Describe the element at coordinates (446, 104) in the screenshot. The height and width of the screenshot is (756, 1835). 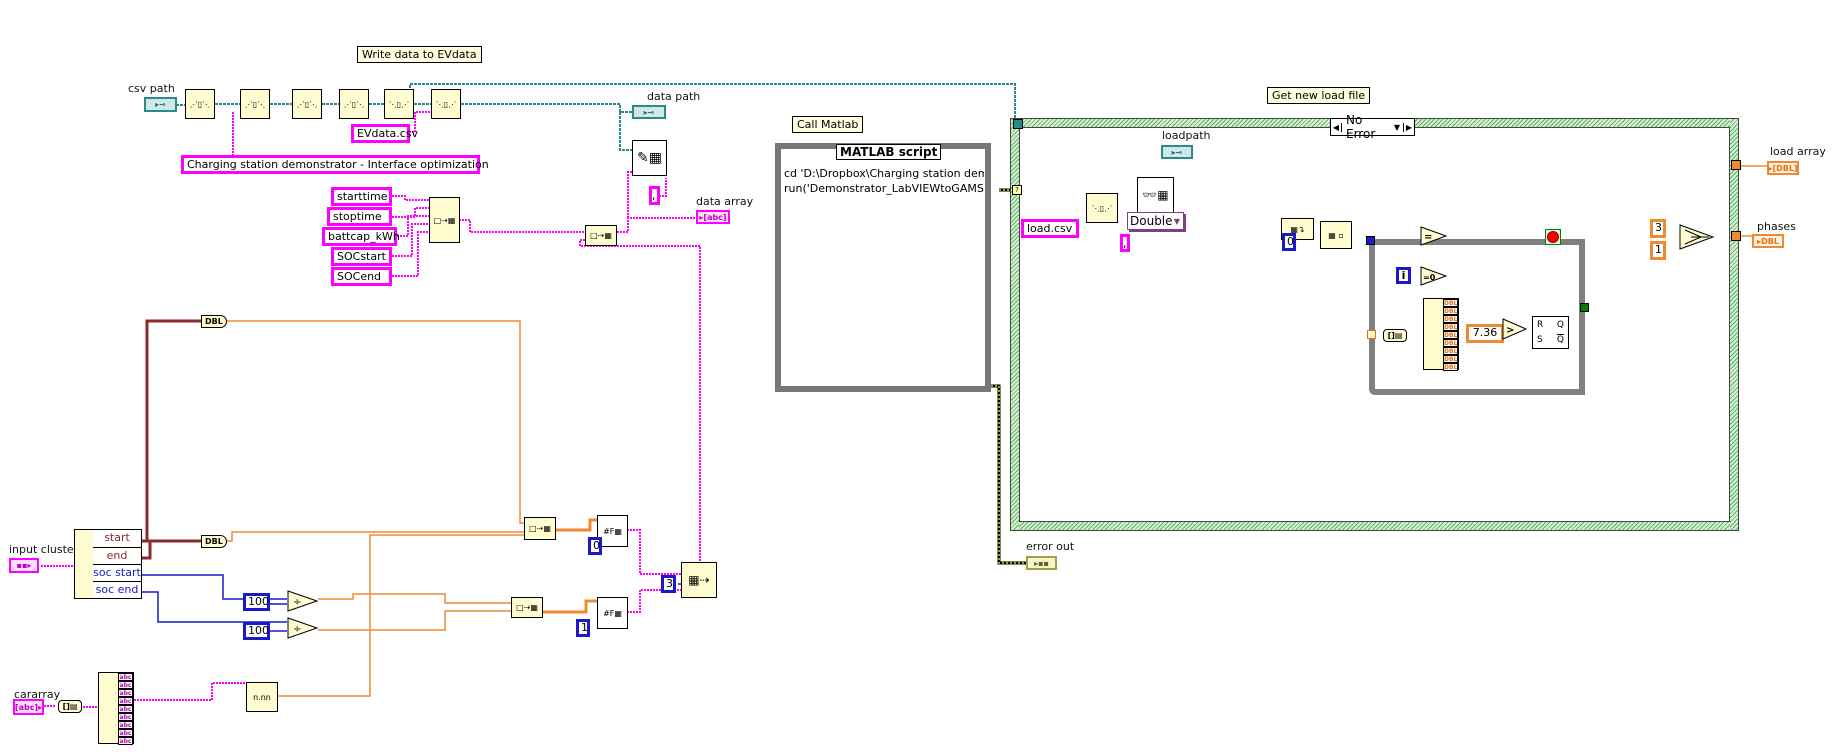
I see `build-path-node-6: ⋱▯⋰` at that location.